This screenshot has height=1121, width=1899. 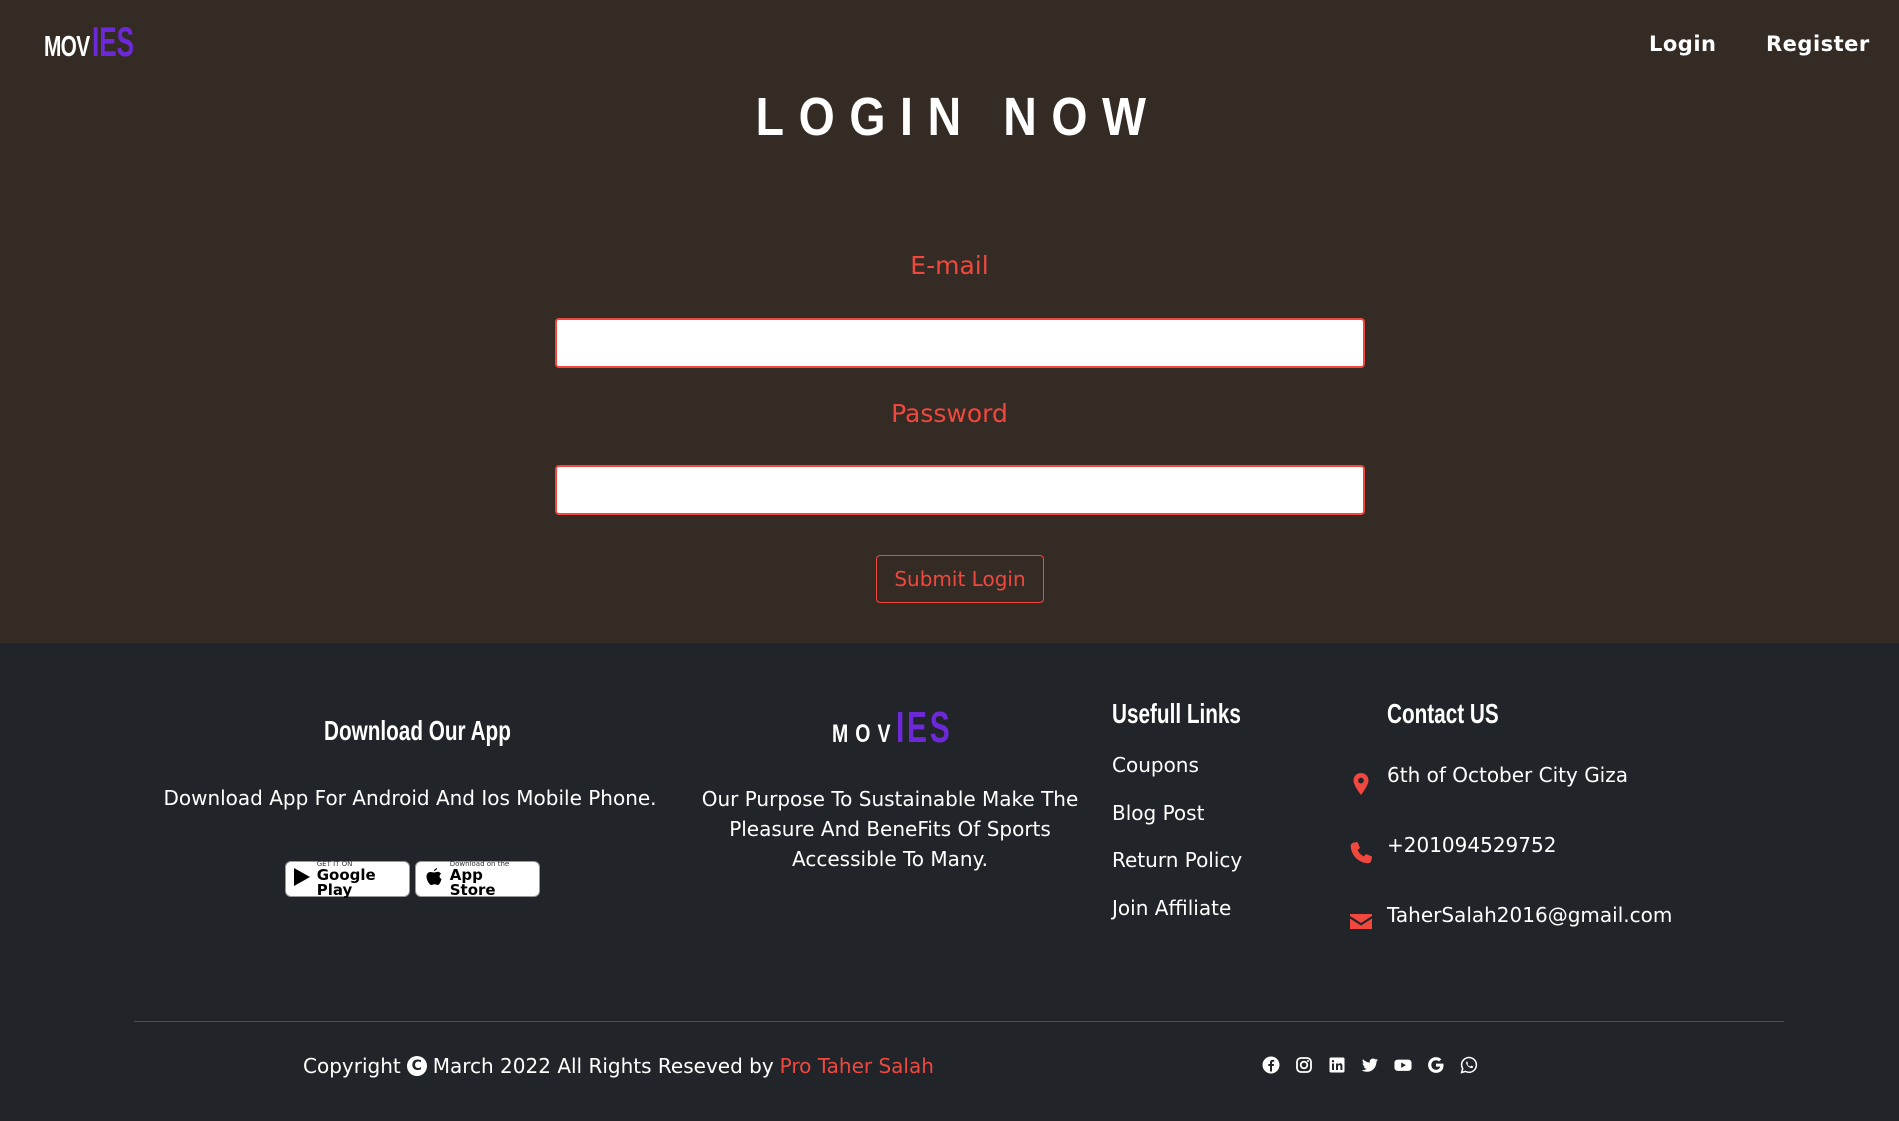 What do you see at coordinates (603, 1066) in the screenshot?
I see `copyright-text: March 2022 All Rights Reseved by` at bounding box center [603, 1066].